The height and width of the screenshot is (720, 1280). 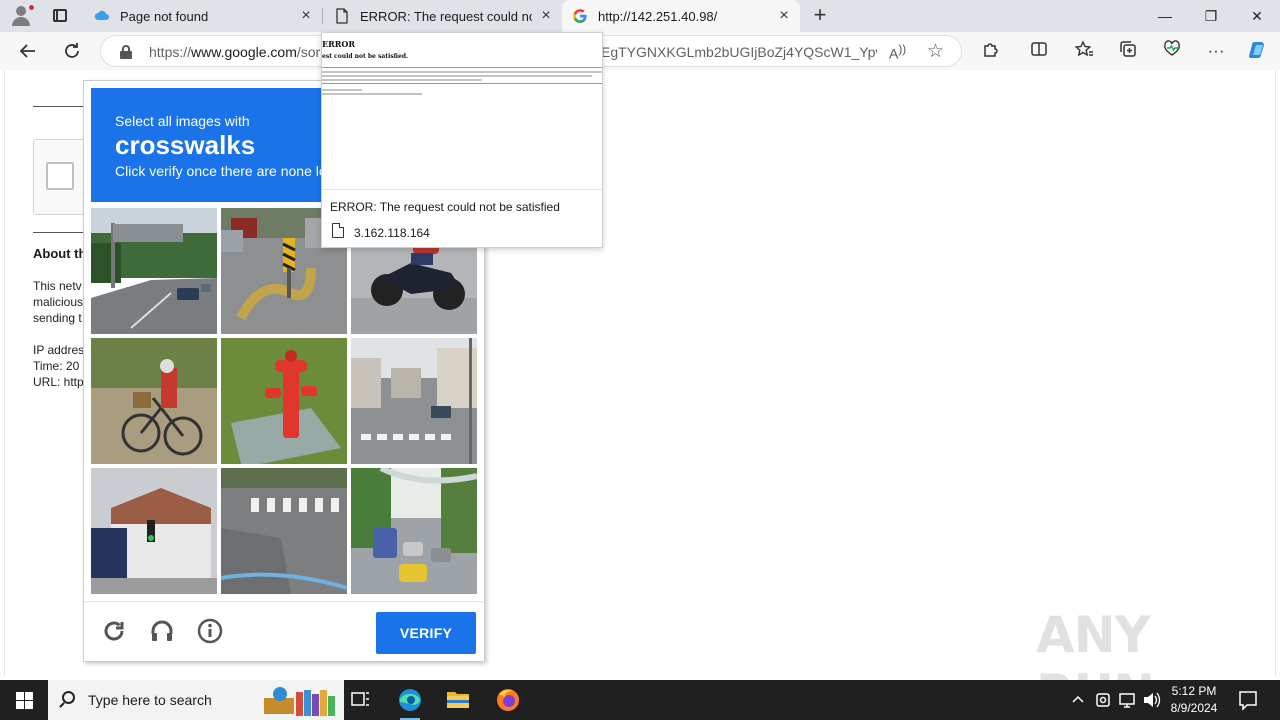 What do you see at coordinates (1127, 700) in the screenshot?
I see `network-icon` at bounding box center [1127, 700].